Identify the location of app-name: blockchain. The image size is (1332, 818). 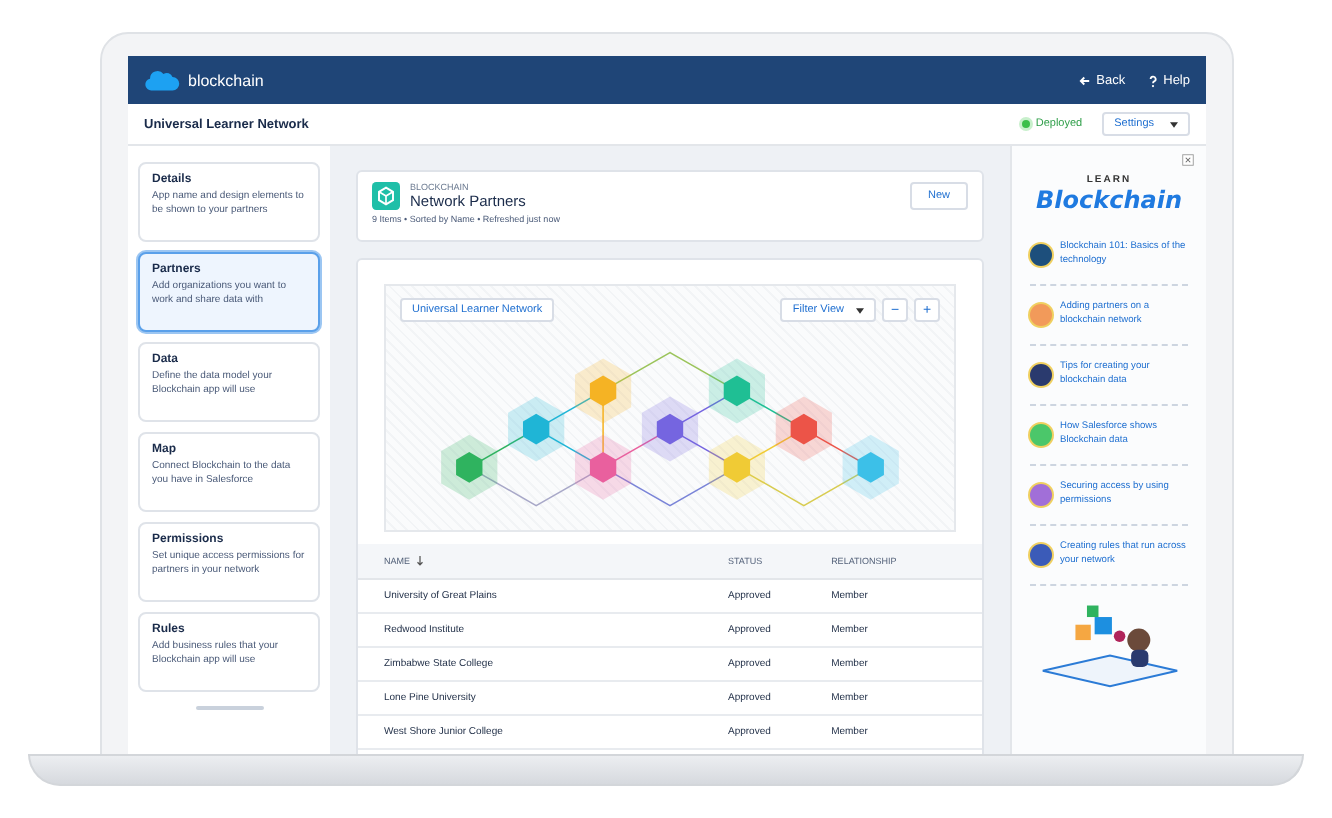
(226, 80).